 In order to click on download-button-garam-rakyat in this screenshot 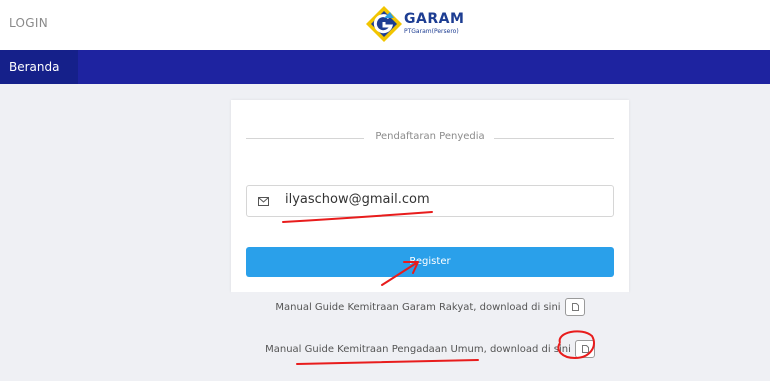, I will do `click(574, 307)`.